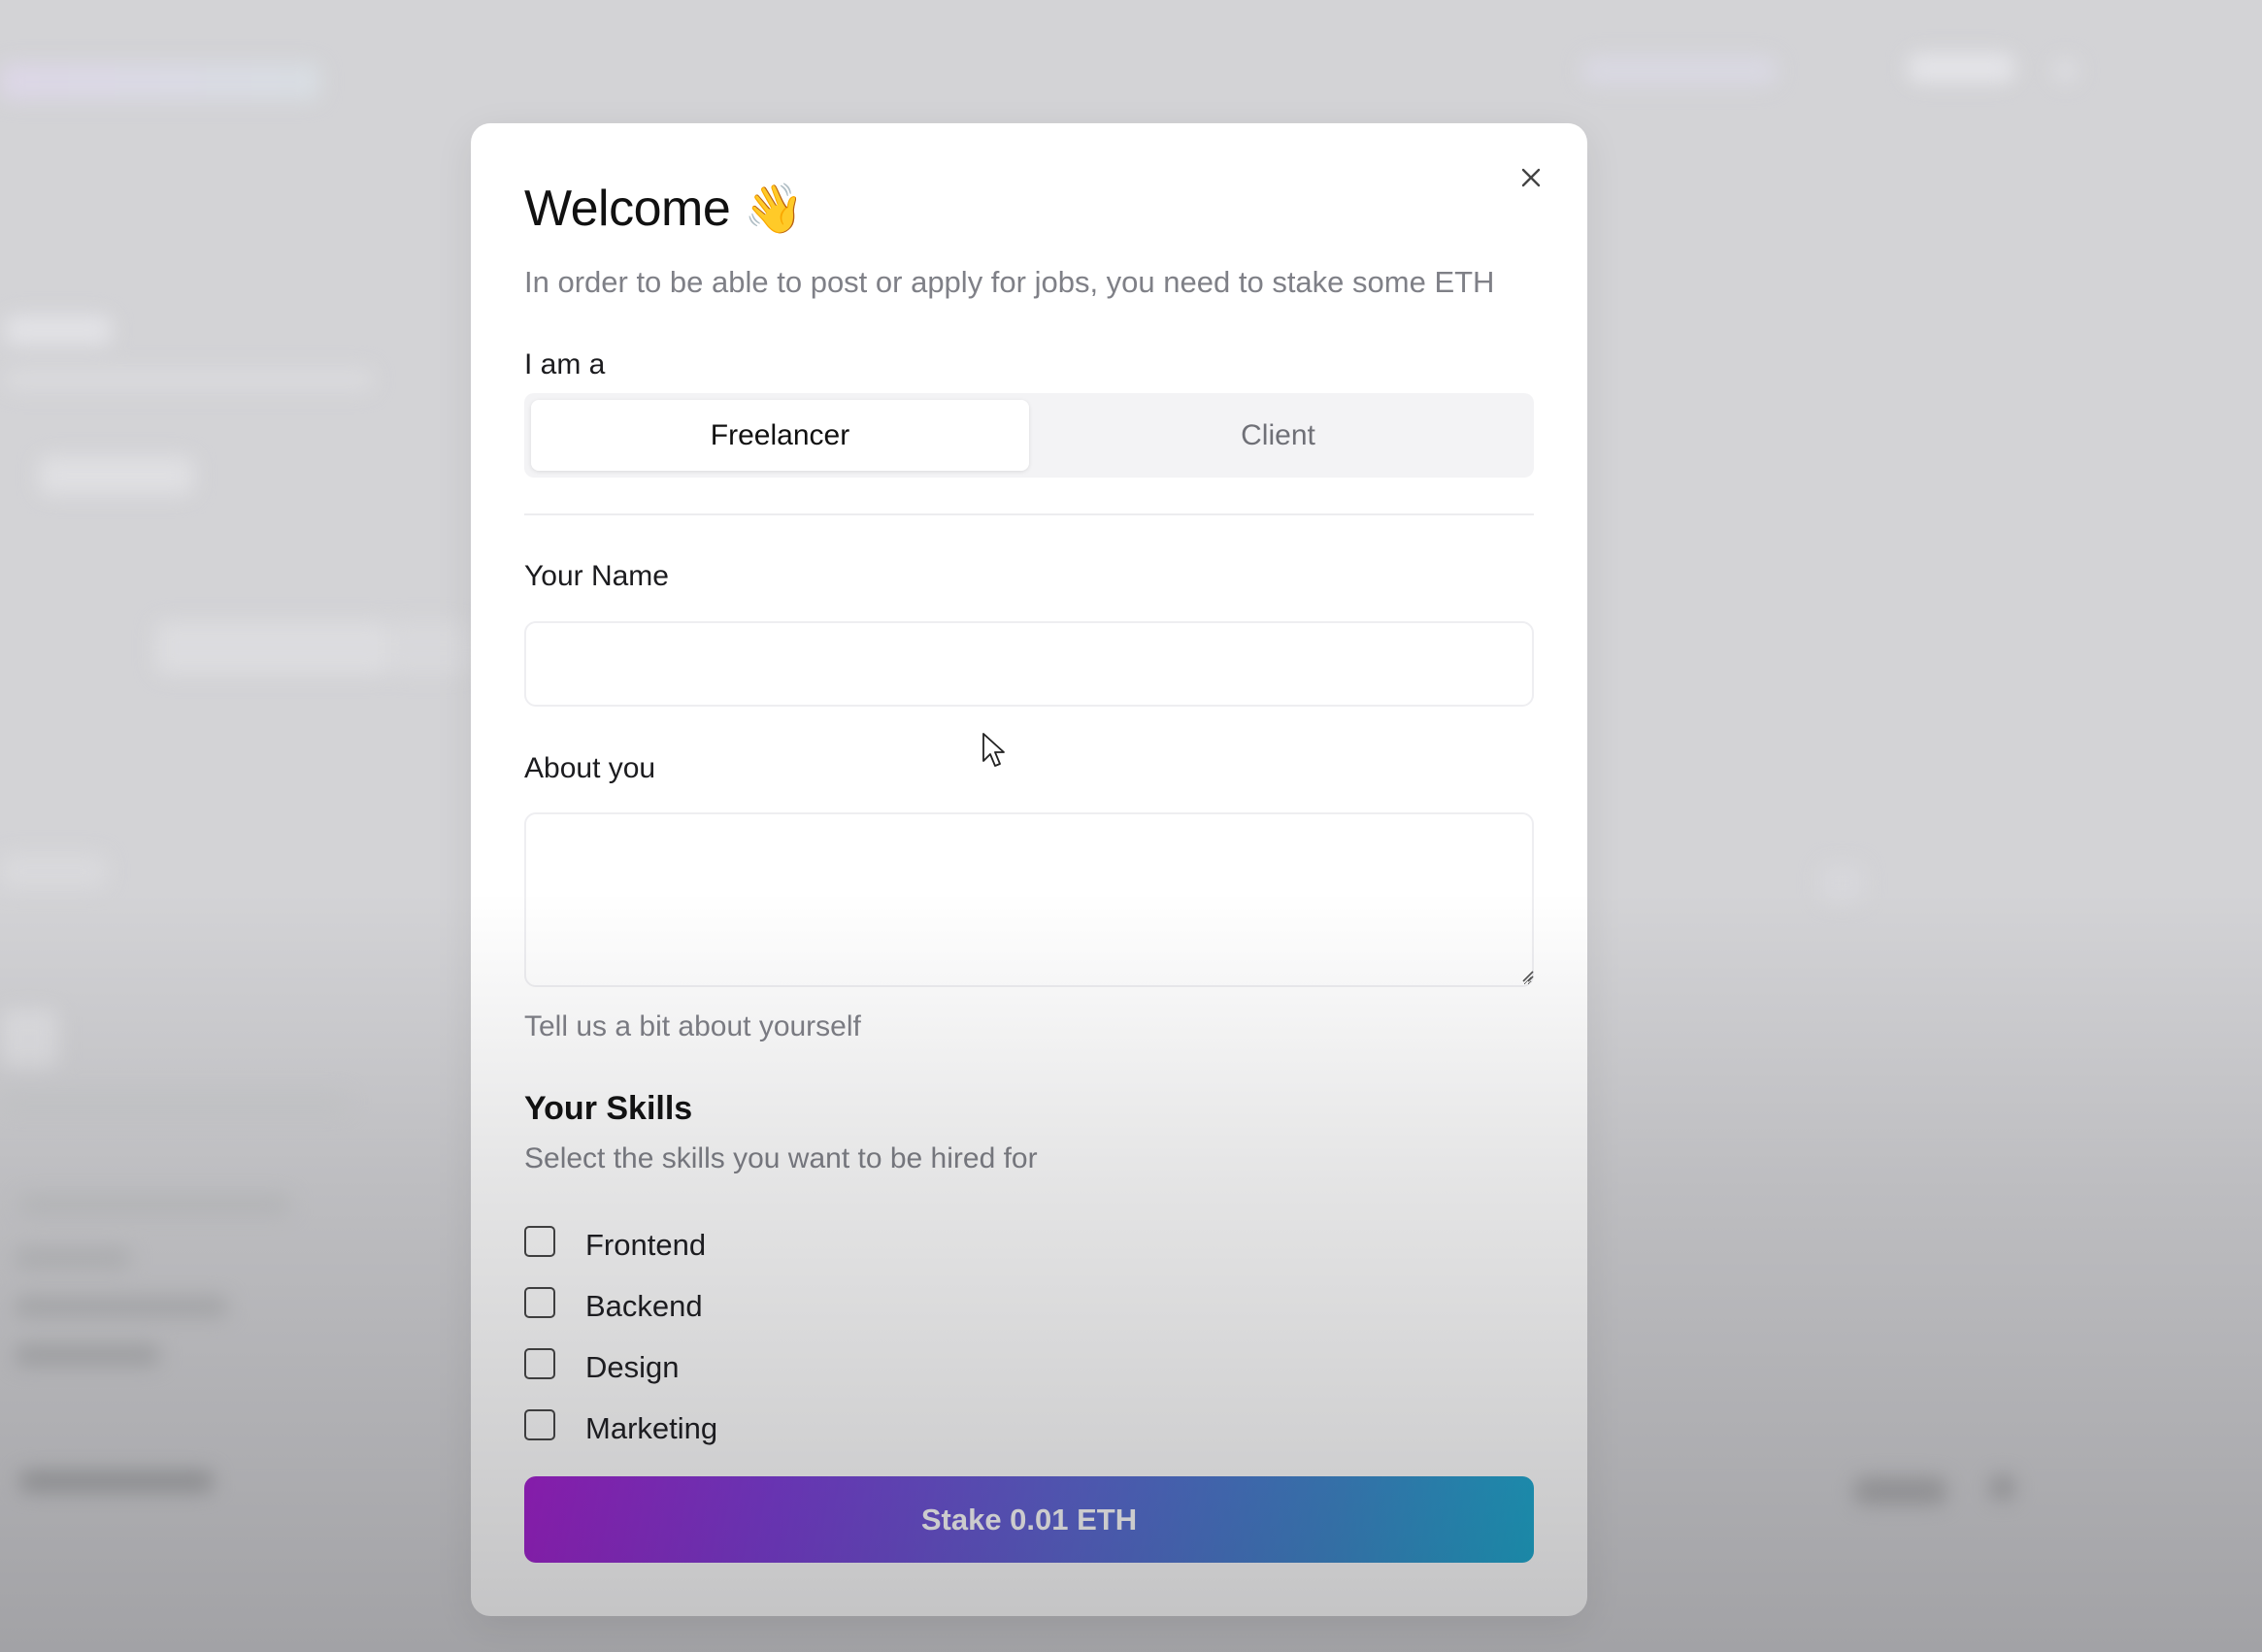  What do you see at coordinates (646, 1244) in the screenshot?
I see `skill-label: Frontend` at bounding box center [646, 1244].